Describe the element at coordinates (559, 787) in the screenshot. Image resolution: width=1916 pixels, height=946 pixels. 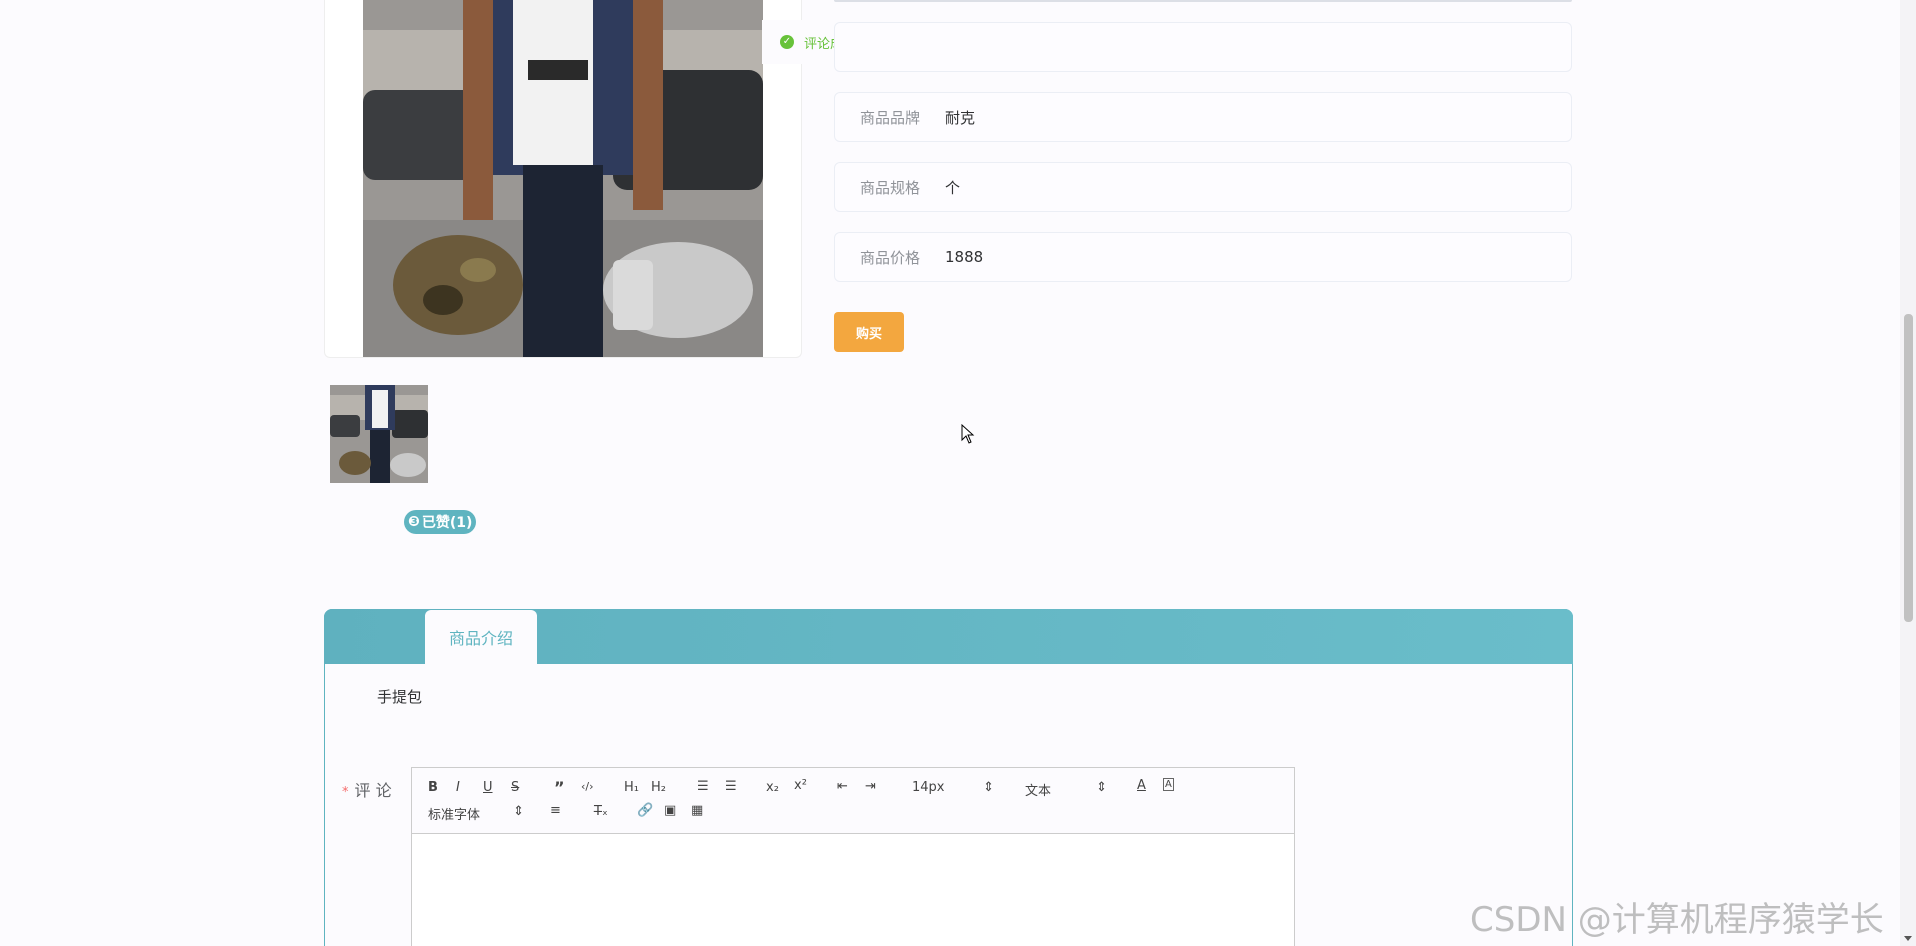
I see `blockquote-button: ”` at that location.